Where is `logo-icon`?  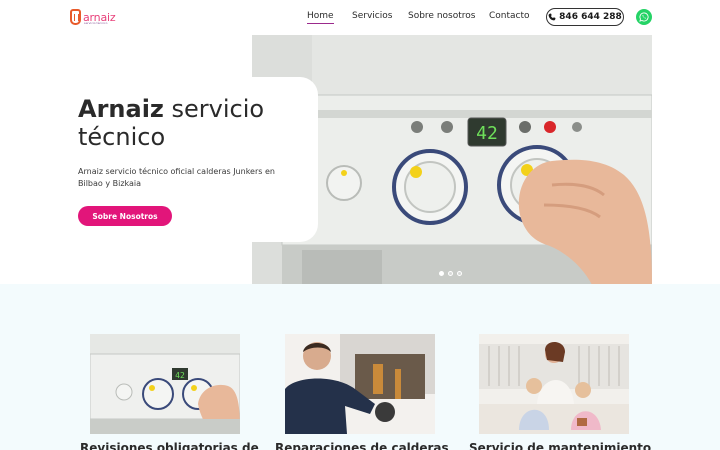 logo-icon is located at coordinates (75, 17).